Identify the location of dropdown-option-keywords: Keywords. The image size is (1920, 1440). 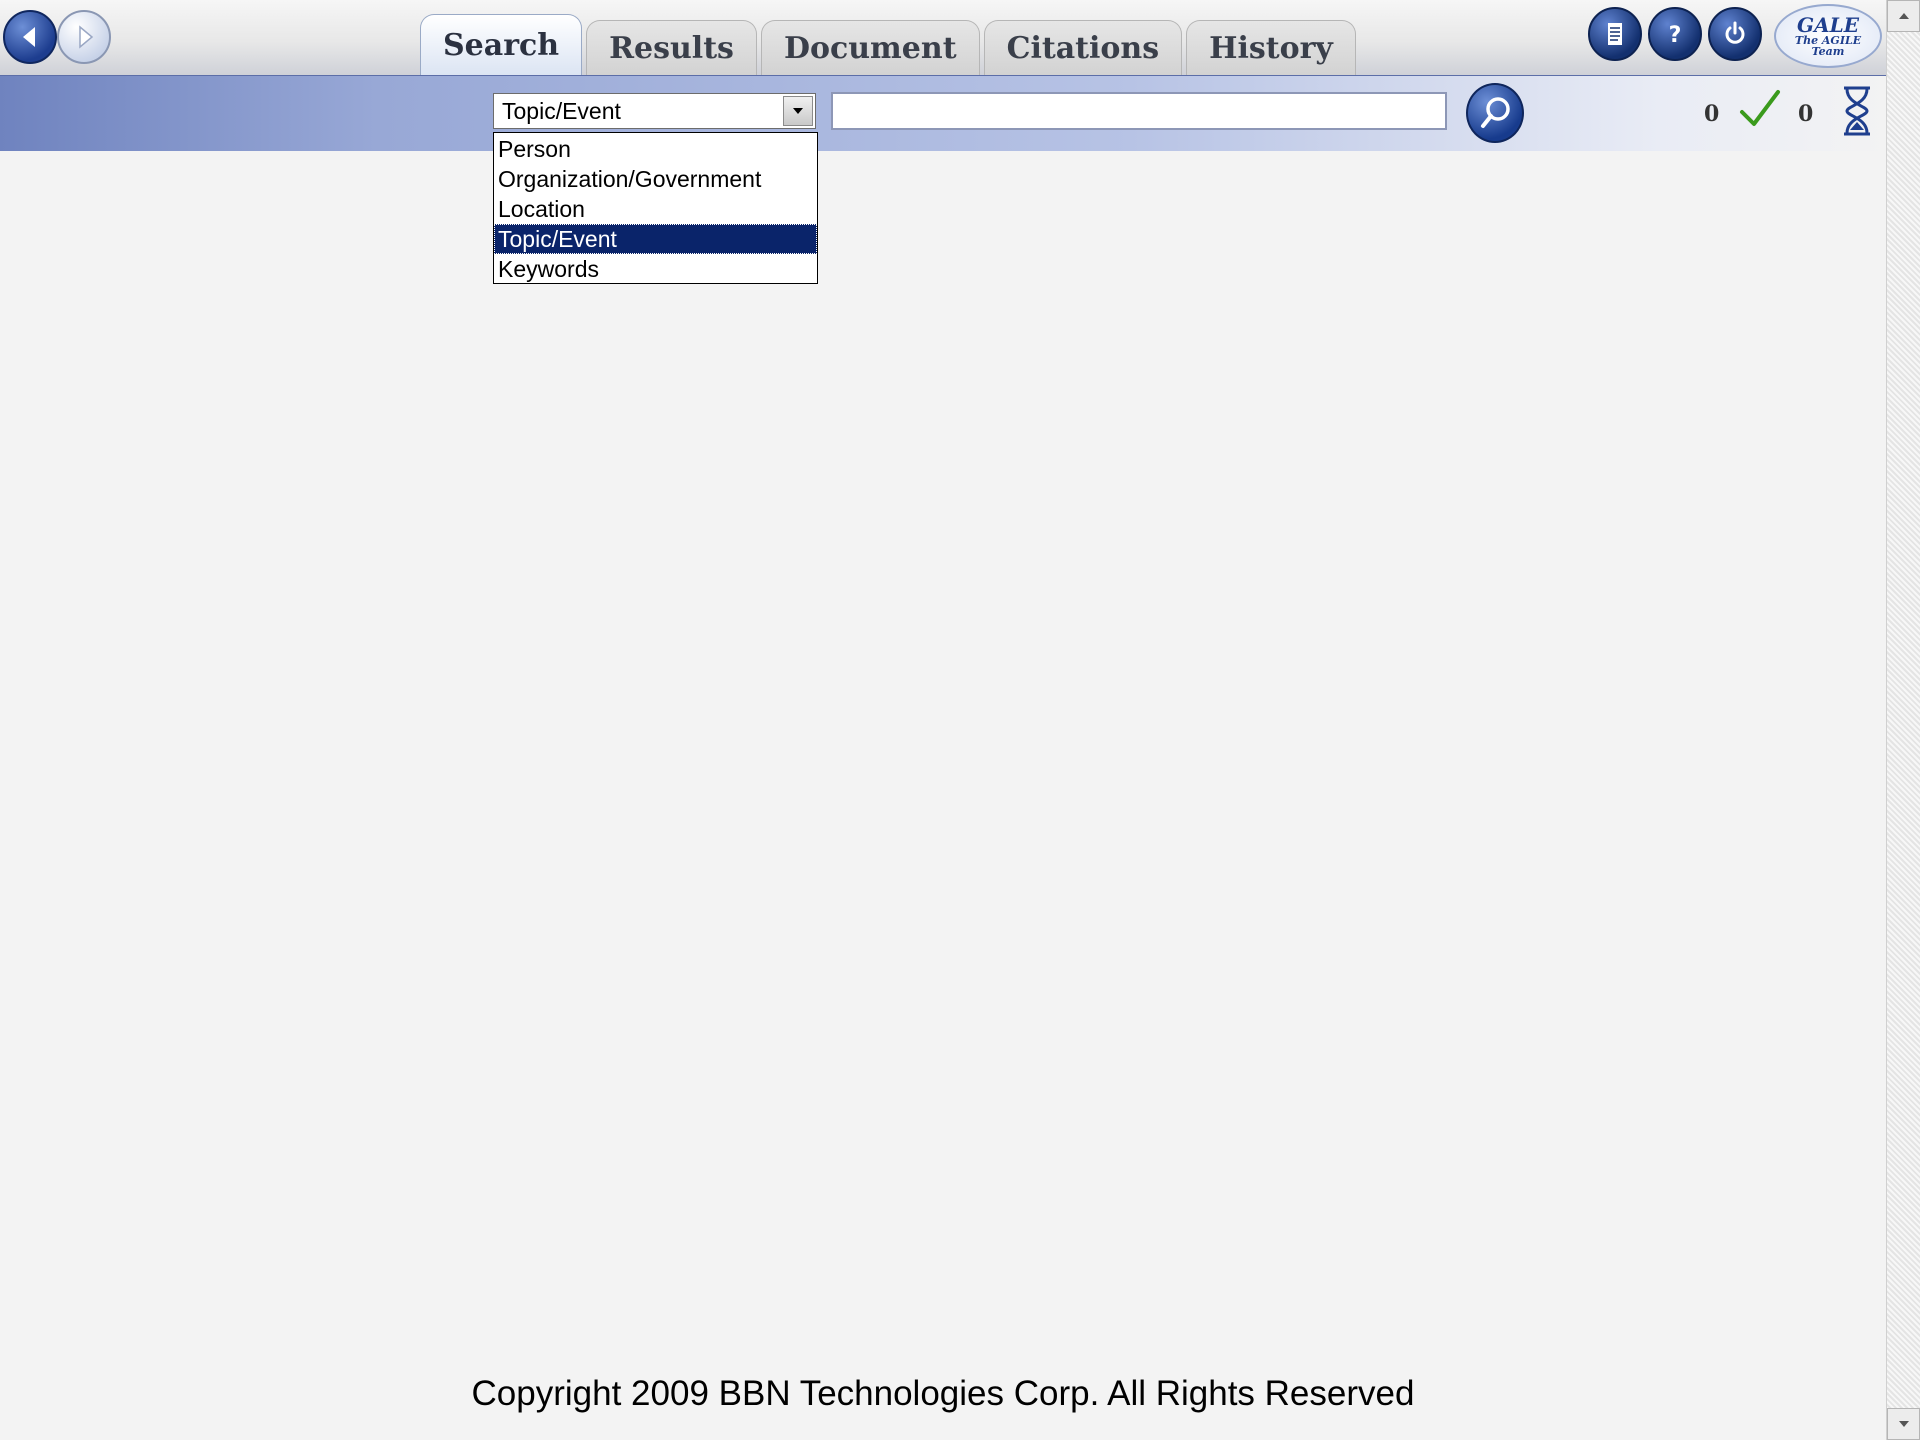
(655, 269).